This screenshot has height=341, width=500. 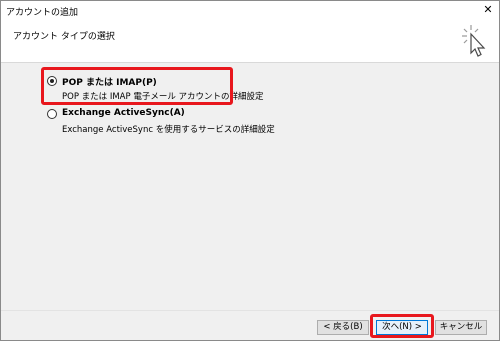 I want to click on highlight-box-next, so click(x=402, y=326).